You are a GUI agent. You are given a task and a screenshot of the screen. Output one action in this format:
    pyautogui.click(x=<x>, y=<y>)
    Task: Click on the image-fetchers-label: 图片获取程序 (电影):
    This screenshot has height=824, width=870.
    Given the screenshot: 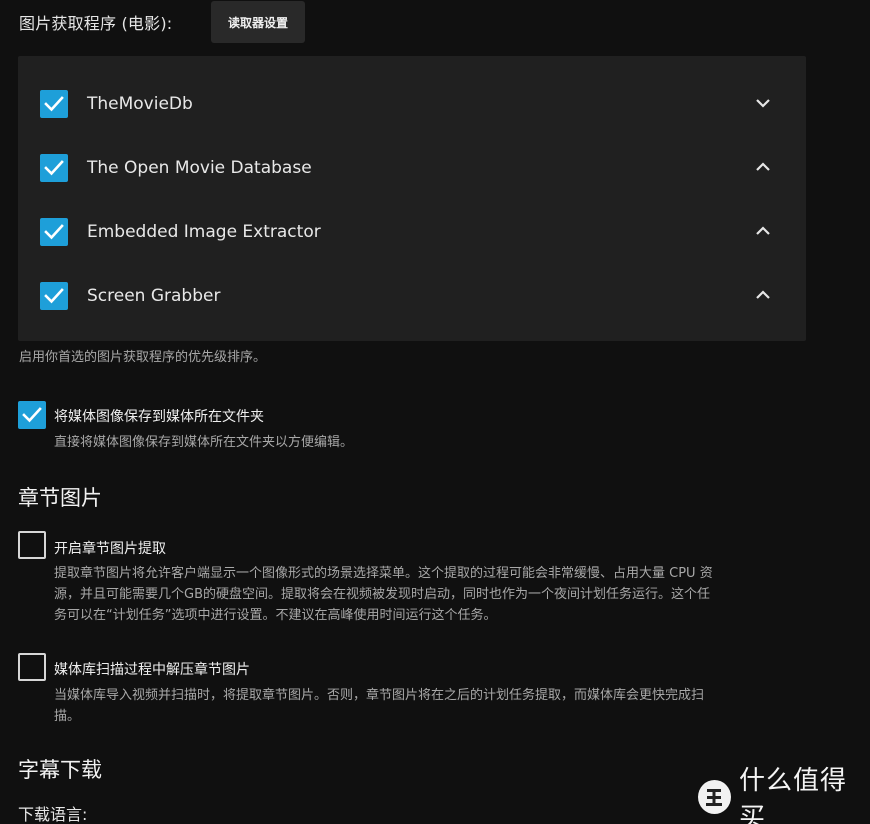 What is the action you would take?
    pyautogui.click(x=96, y=23)
    